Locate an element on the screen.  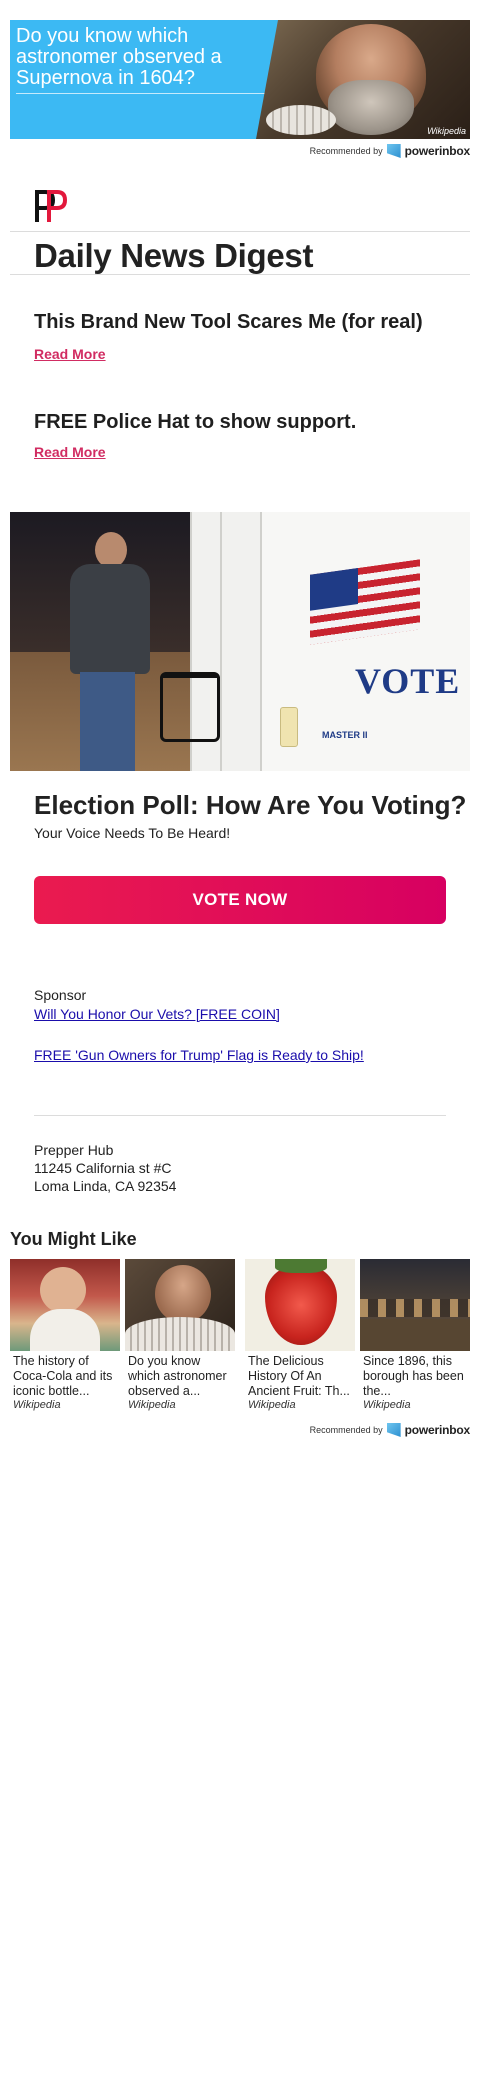
poll-title: Election Poll: How Are You Voting? is located at coordinates (250, 805).